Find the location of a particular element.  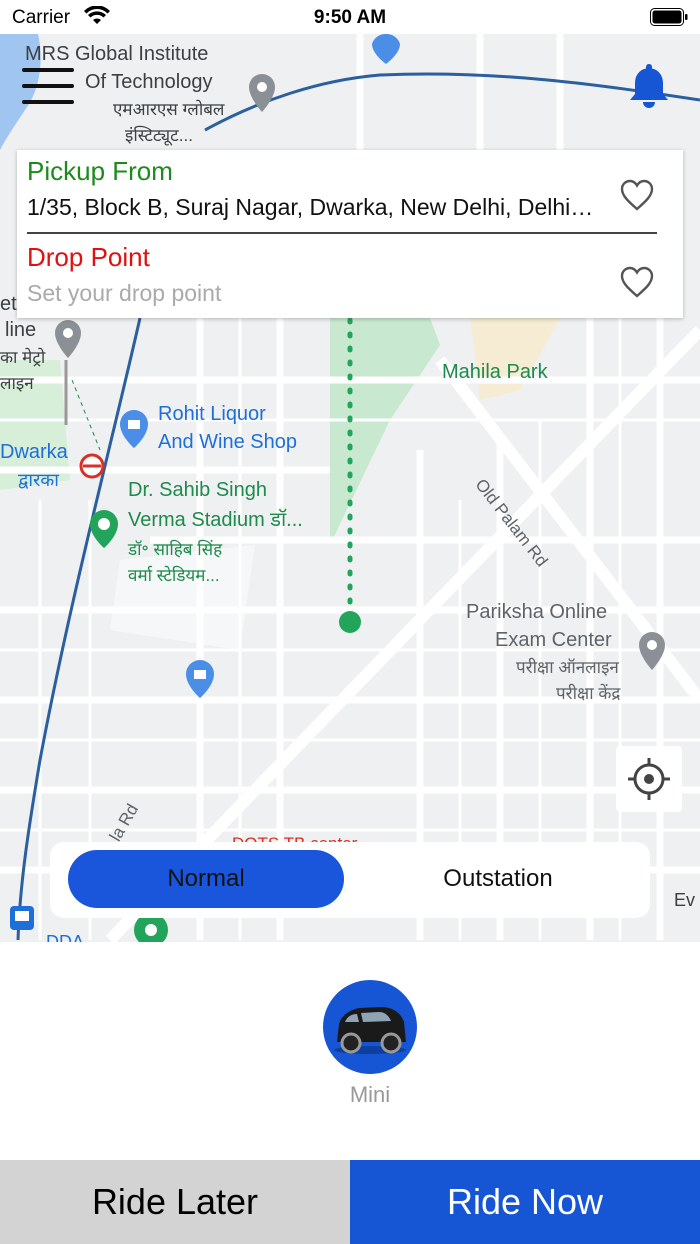

map-label: डॉ॰ साहिब सिंह is located at coordinates (175, 549).